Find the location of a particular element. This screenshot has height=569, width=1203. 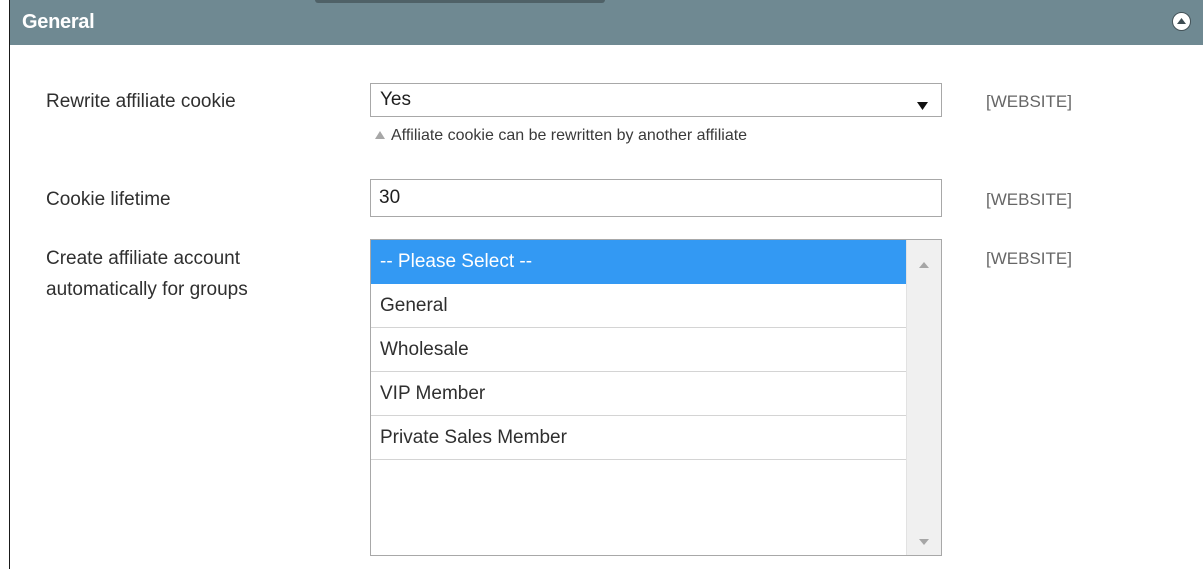

cookie-lifetime-input is located at coordinates (656, 198).